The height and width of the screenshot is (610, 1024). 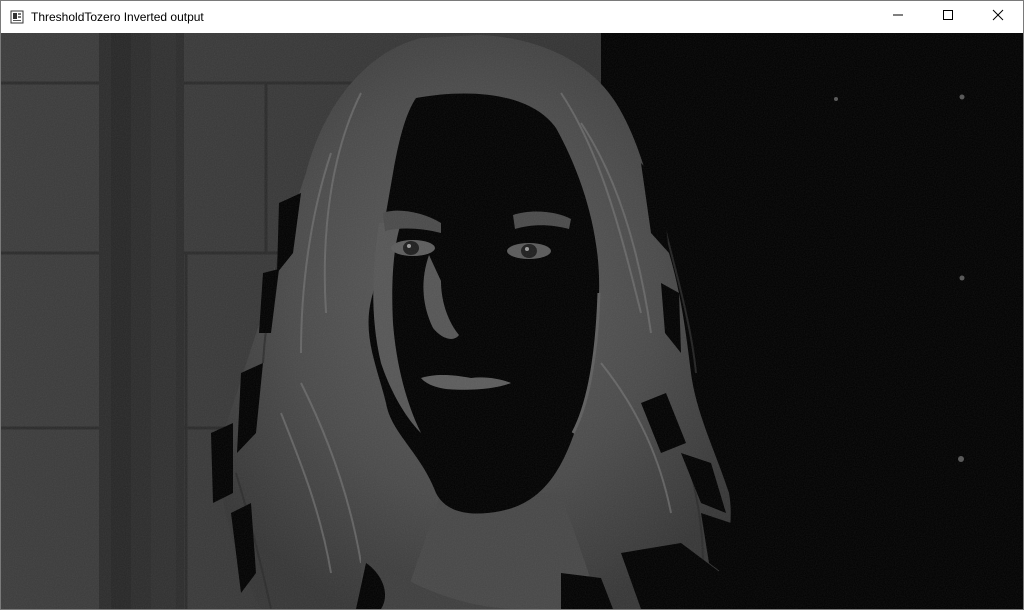 I want to click on minimize-button, so click(x=898, y=17).